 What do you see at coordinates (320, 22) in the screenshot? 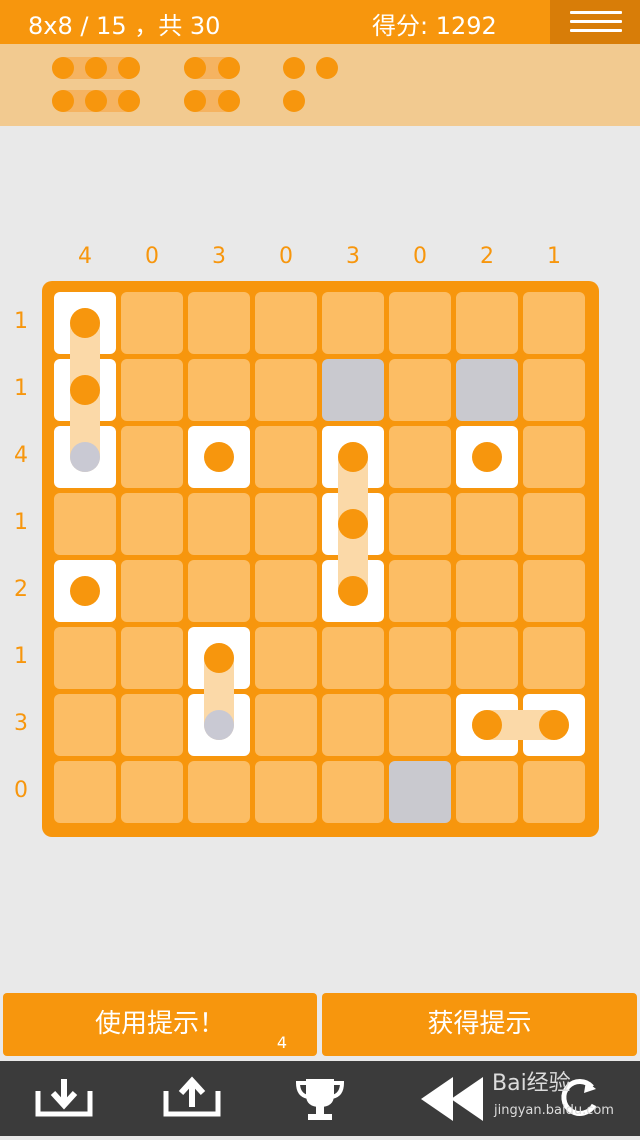
I see `top-bar: 8x8 / 15 ，共 30 得分: 1292` at bounding box center [320, 22].